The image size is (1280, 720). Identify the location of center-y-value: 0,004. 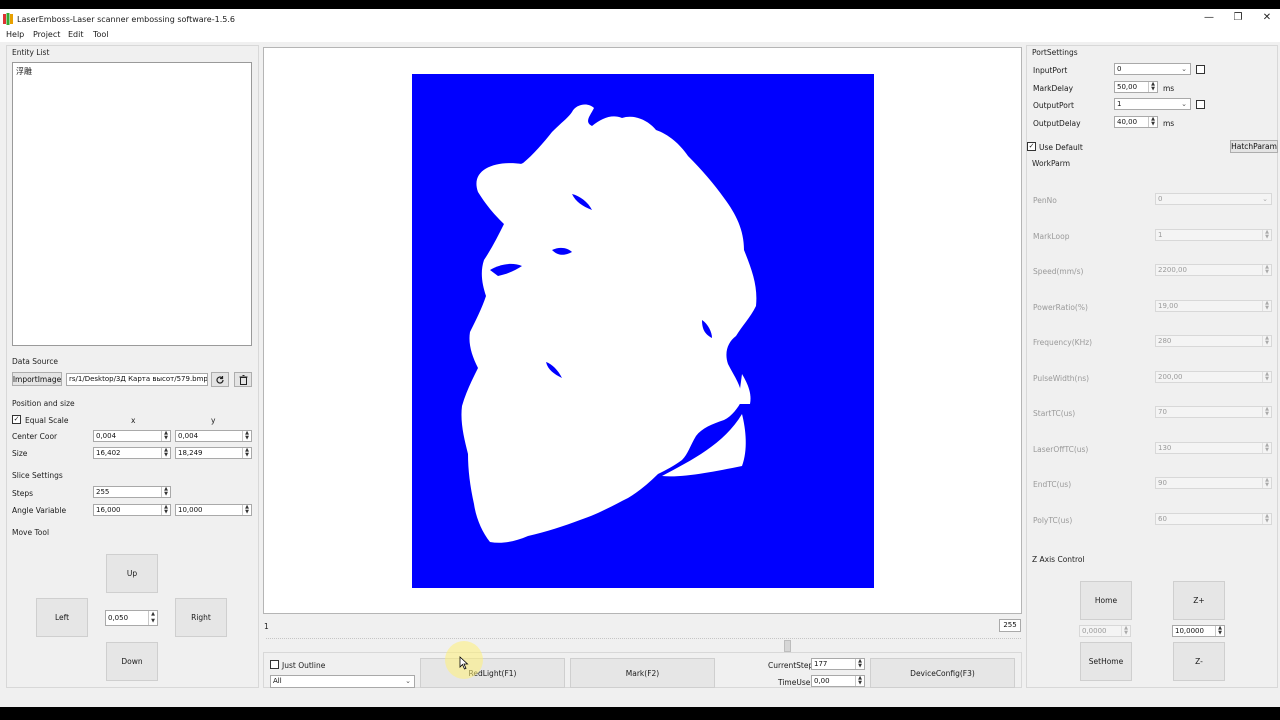
(188, 436).